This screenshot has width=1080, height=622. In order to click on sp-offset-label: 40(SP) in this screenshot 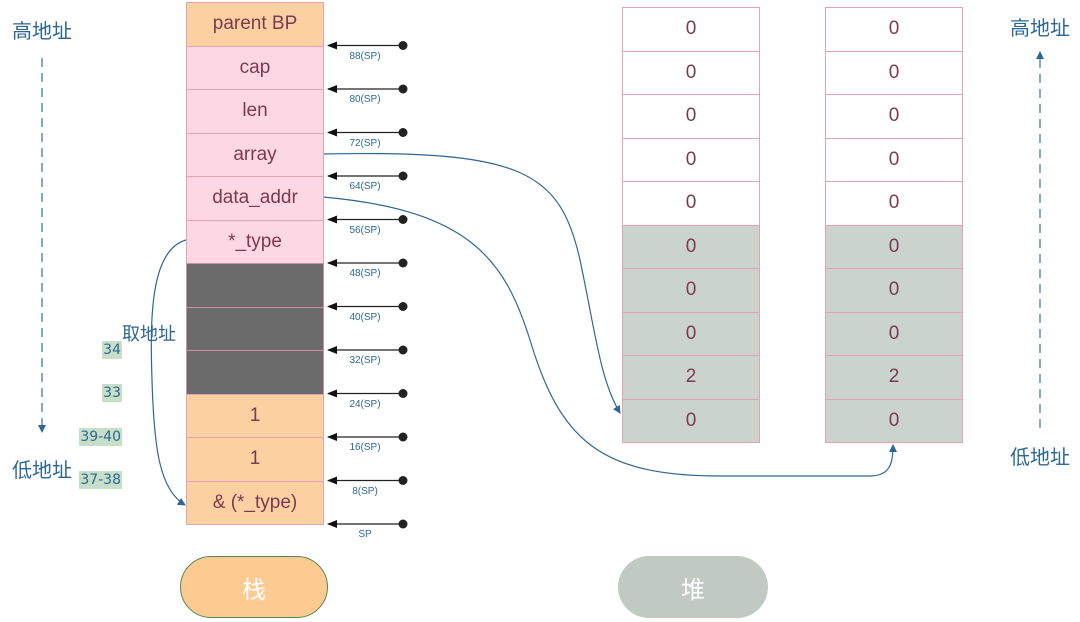, I will do `click(365, 317)`.